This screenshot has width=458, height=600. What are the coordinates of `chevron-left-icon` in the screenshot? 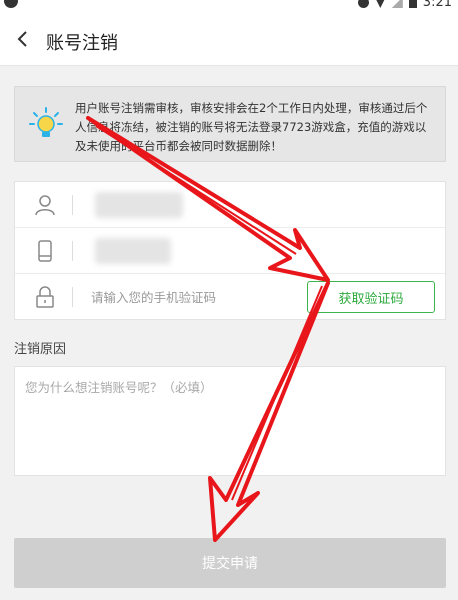 It's located at (22, 39).